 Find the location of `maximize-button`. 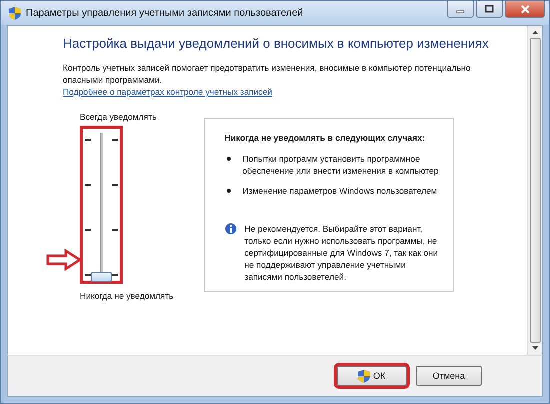

maximize-button is located at coordinates (489, 9).